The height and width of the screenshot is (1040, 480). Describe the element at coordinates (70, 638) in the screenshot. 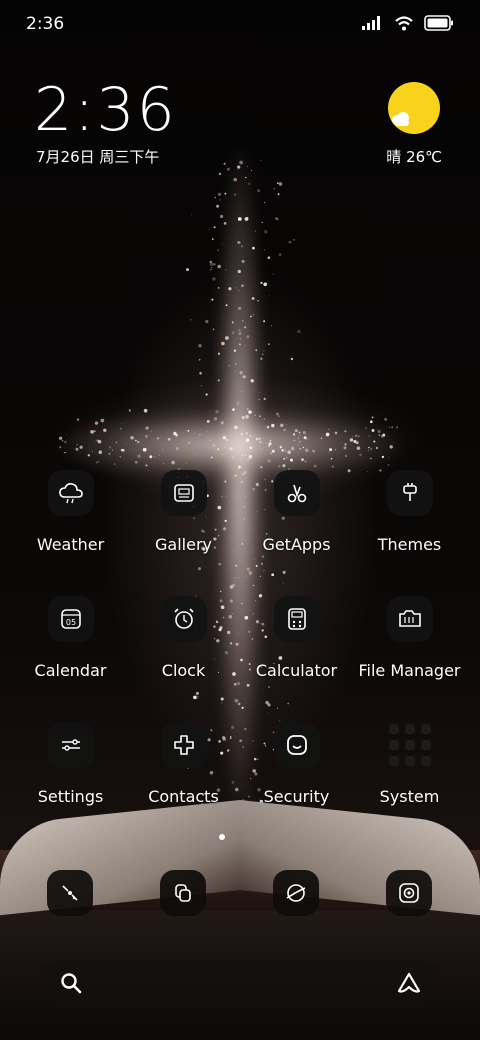

I see `app-calendar: 05 Calendar` at that location.